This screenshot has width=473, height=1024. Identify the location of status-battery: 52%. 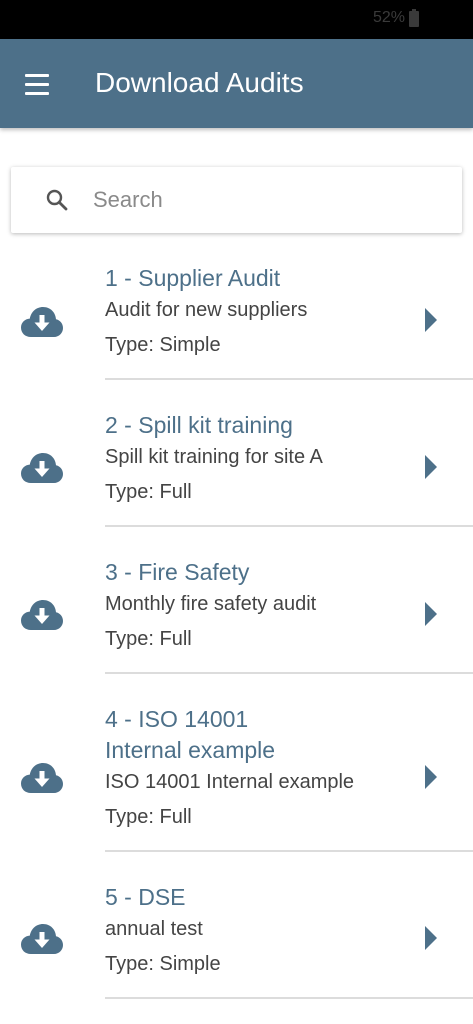
(396, 18).